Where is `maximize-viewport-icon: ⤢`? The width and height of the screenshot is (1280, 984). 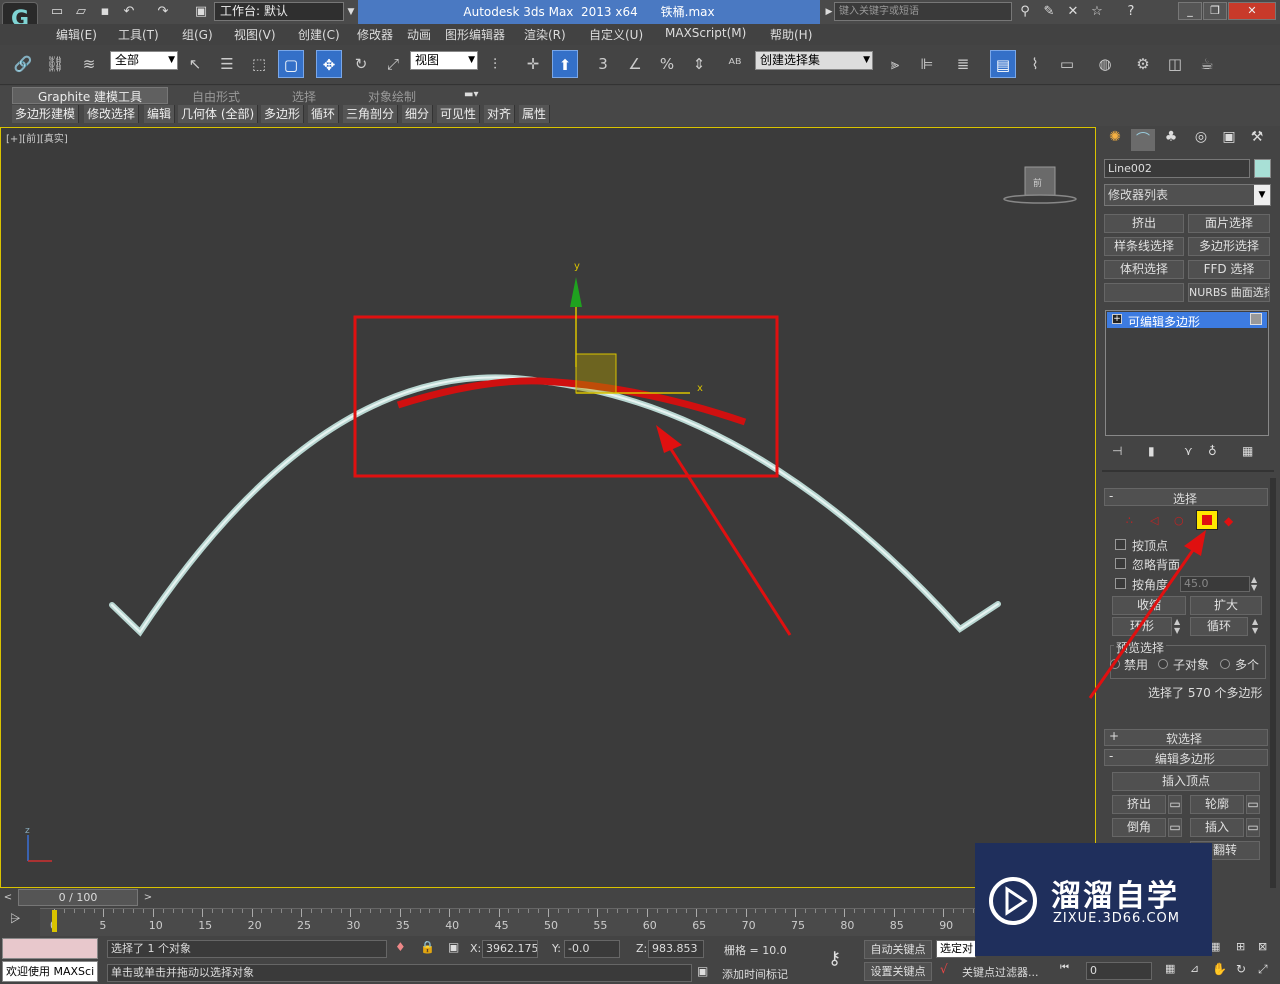 maximize-viewport-icon: ⤢ is located at coordinates (1266, 971).